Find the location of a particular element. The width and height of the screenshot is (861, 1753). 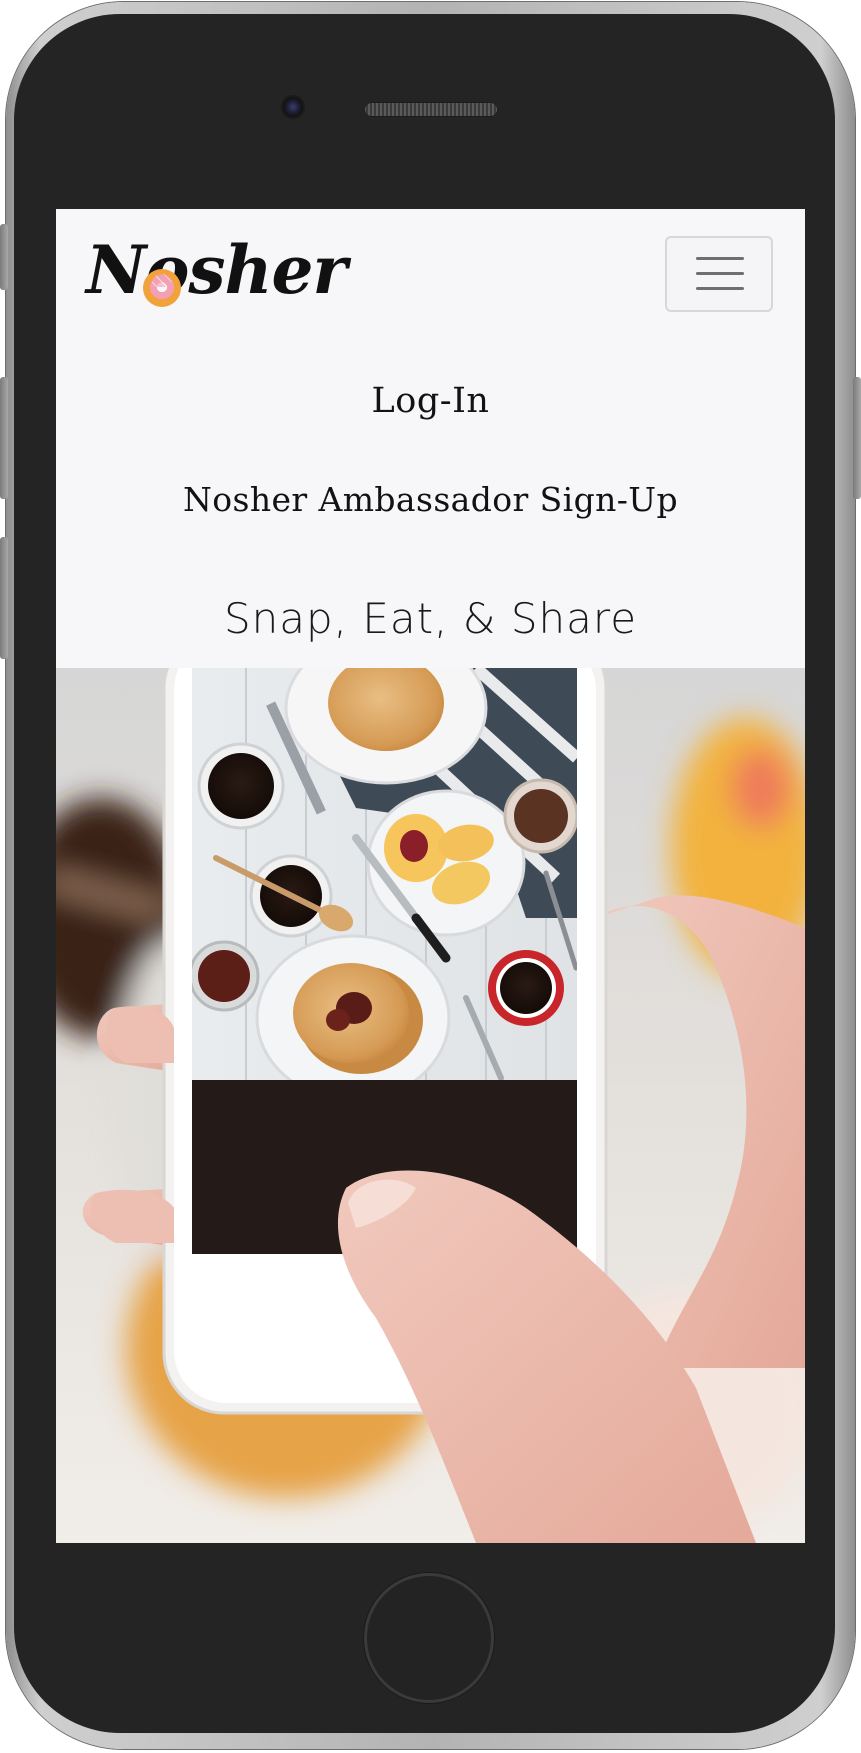

earpiece-speaker is located at coordinates (431, 109).